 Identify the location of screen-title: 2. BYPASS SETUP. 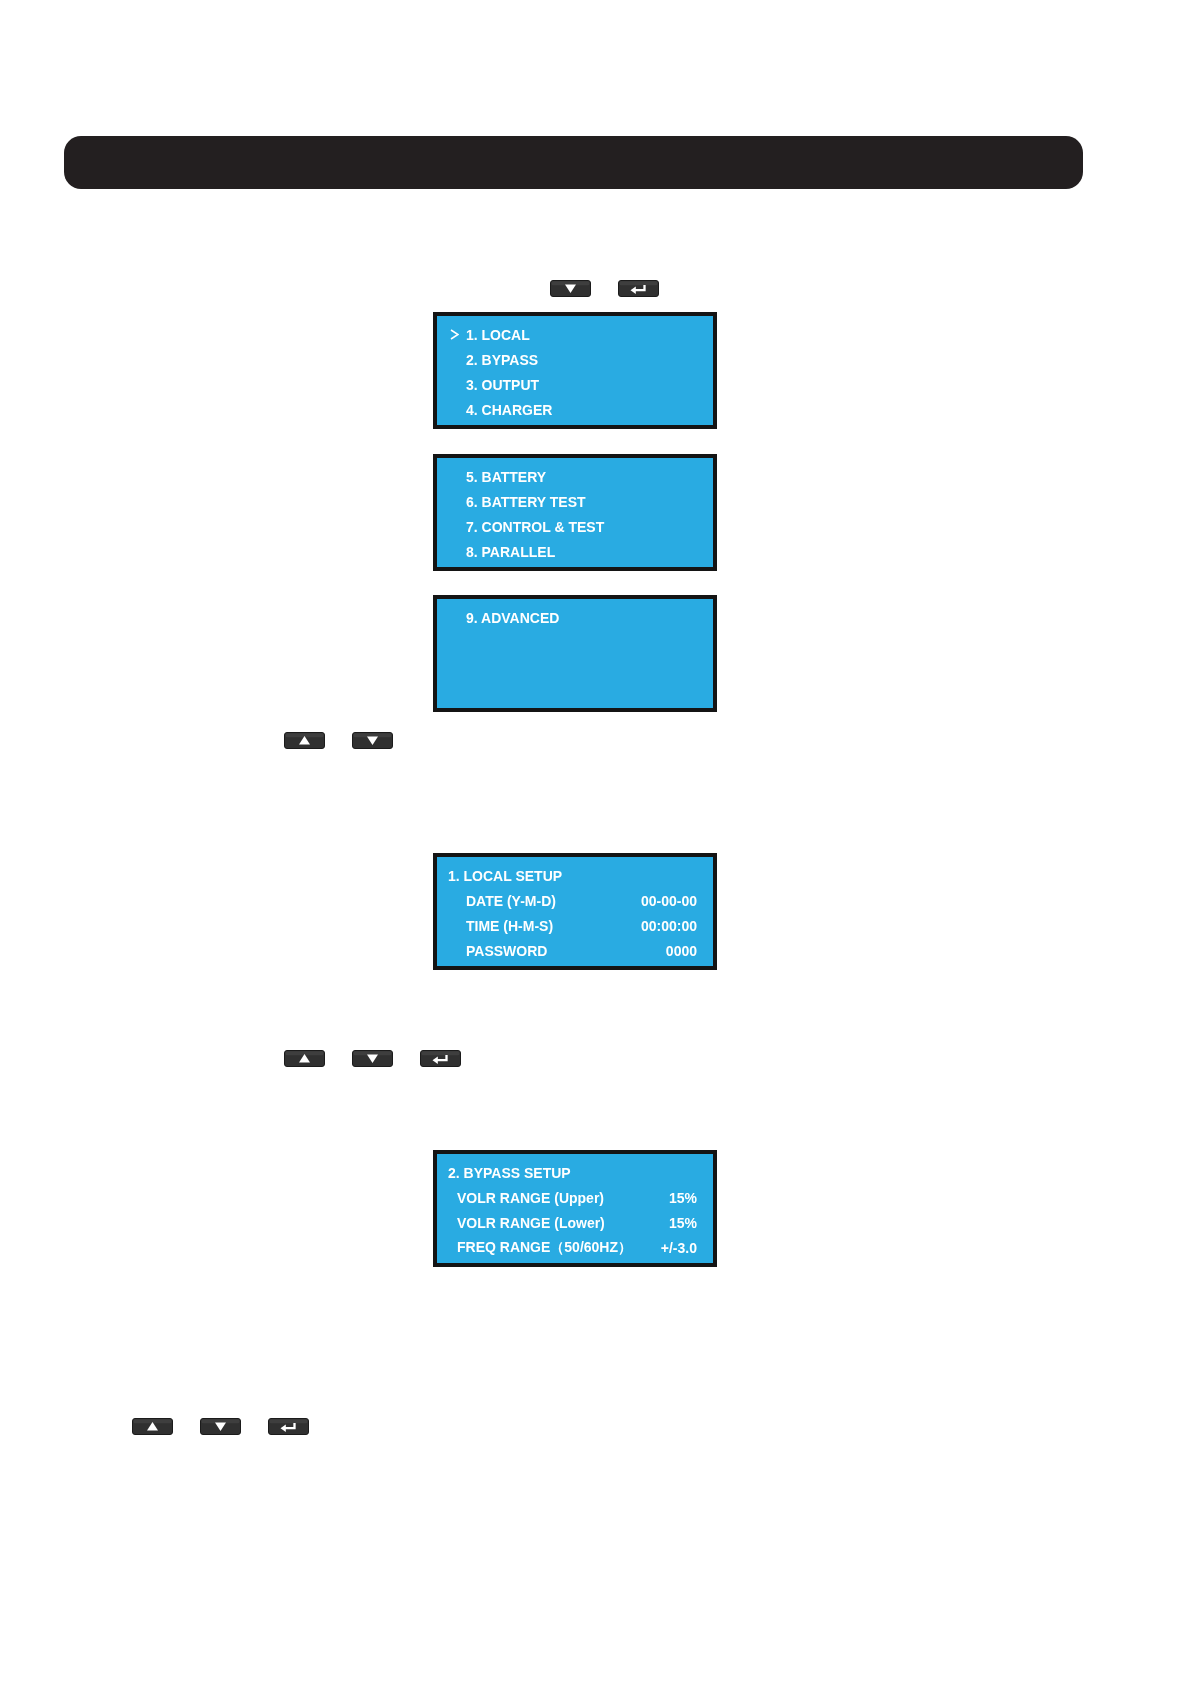
(509, 1172).